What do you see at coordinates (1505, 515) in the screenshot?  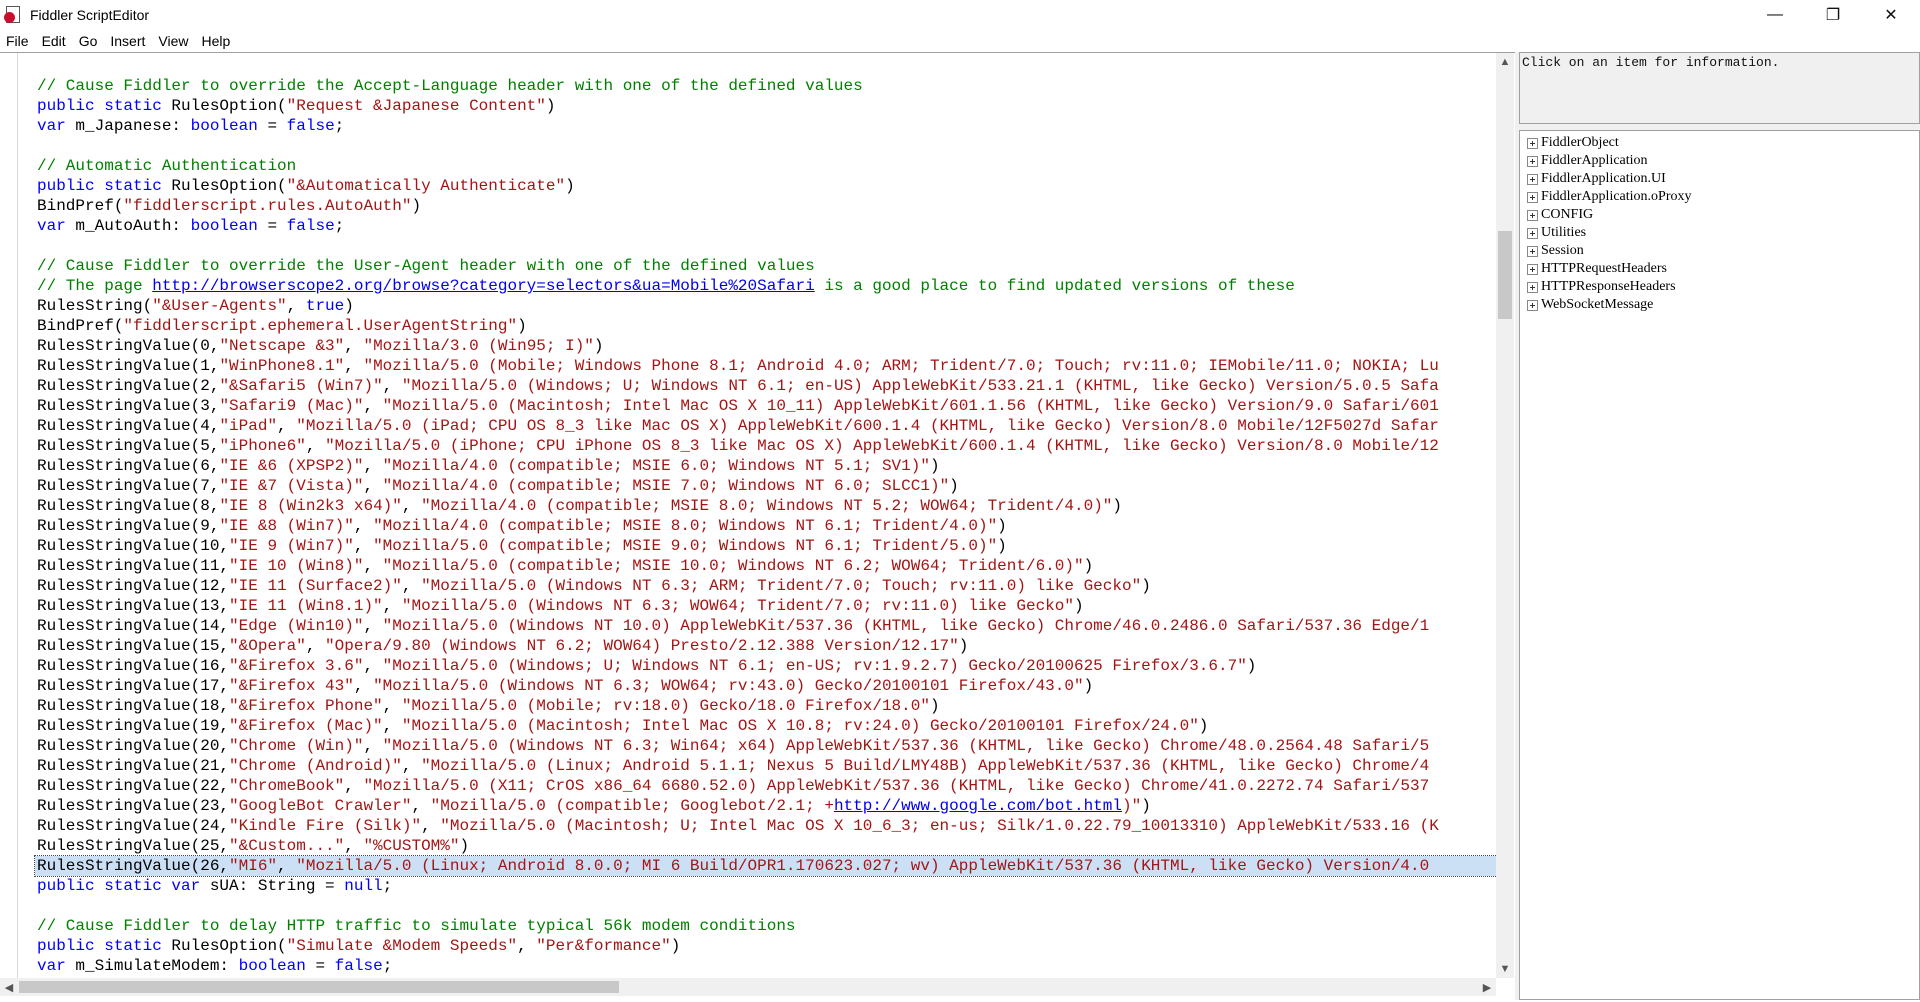 I see `vertical-scrollbar: ▲ ▼` at bounding box center [1505, 515].